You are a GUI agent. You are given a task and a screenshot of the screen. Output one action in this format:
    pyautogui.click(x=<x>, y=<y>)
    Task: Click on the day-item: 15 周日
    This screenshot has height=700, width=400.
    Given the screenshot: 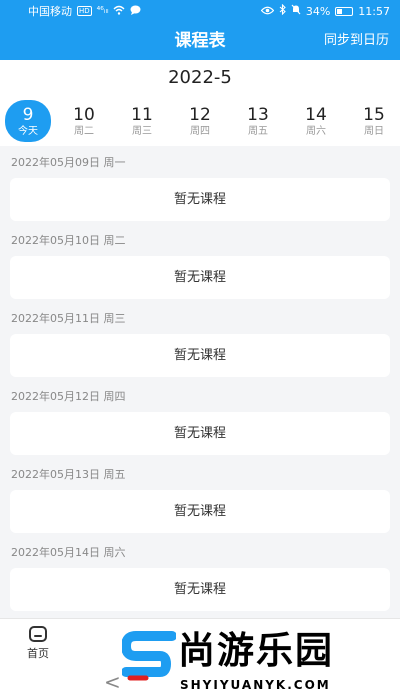 What is the action you would take?
    pyautogui.click(x=374, y=121)
    